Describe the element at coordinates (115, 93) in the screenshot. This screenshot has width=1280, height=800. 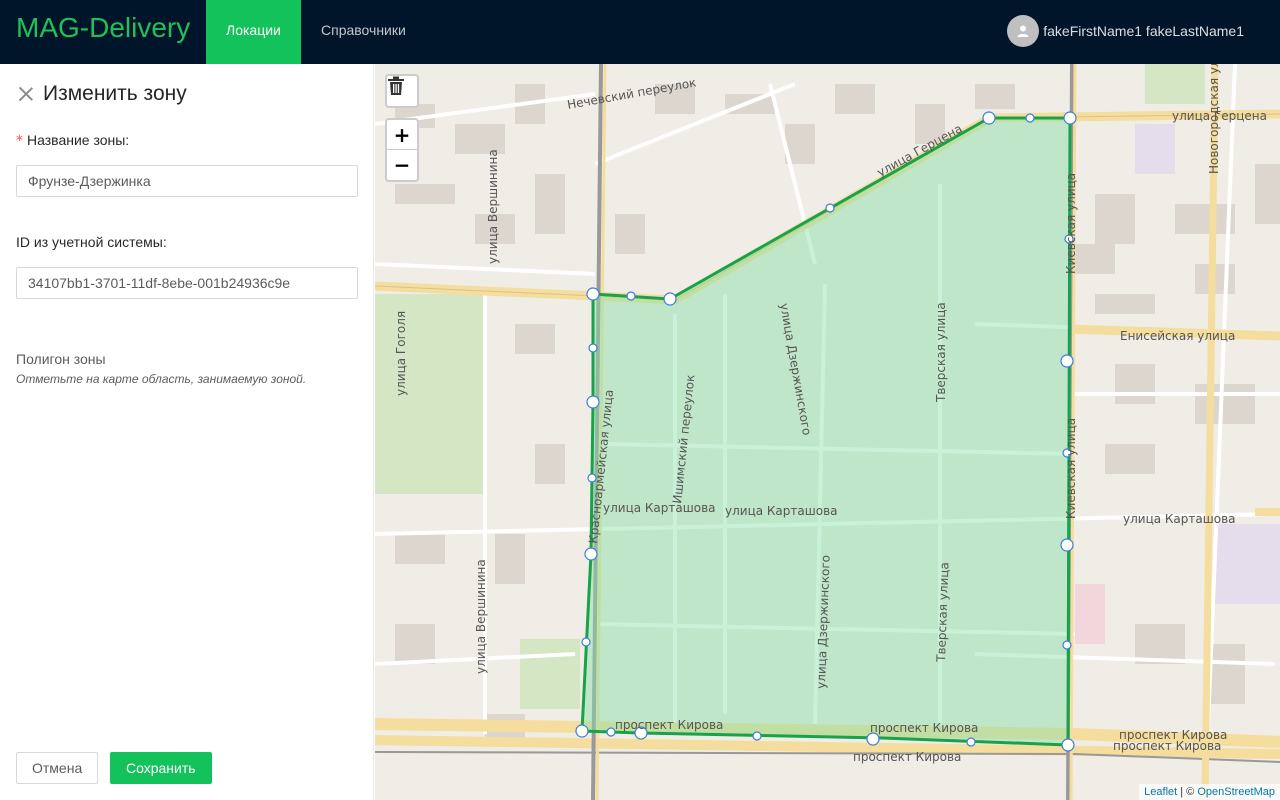
I see `panel-title: Изменить зону` at that location.